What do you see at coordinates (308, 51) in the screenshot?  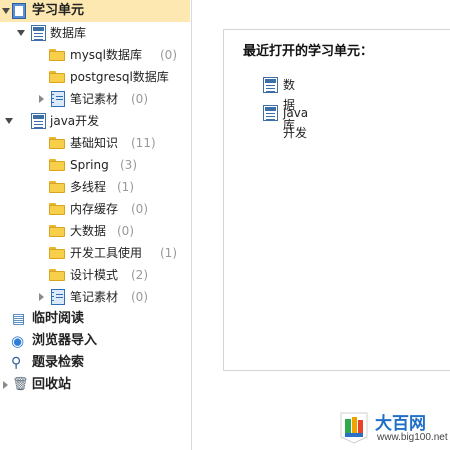 I see `recent-units-title: 最近打开的学习单元：` at bounding box center [308, 51].